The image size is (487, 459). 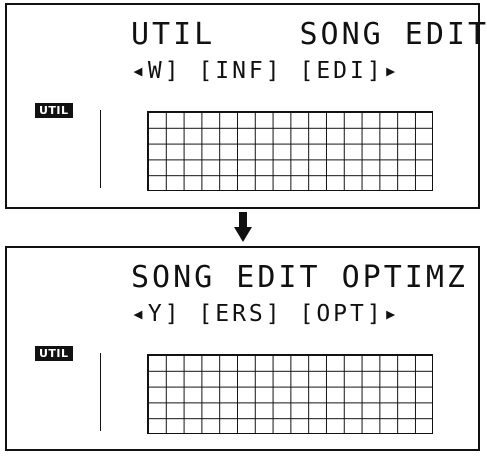 What do you see at coordinates (299, 277) in the screenshot?
I see `lcd-title: SONG EDIT OPTIMZ` at bounding box center [299, 277].